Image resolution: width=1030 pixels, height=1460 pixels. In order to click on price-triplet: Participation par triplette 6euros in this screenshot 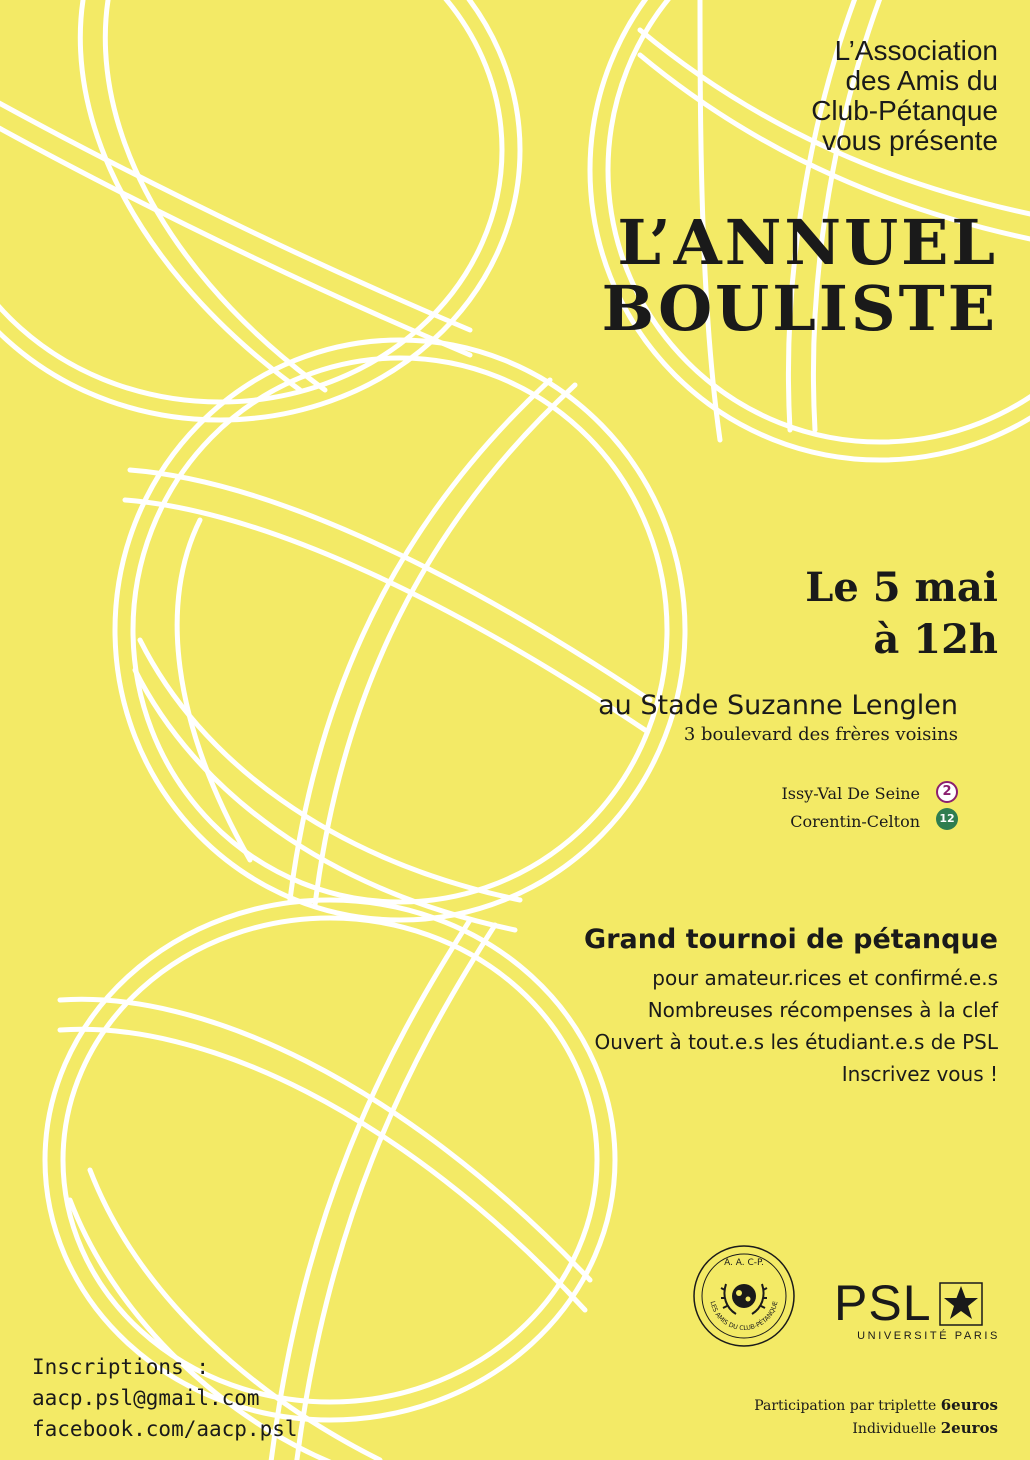, I will do `click(876, 1405)`.